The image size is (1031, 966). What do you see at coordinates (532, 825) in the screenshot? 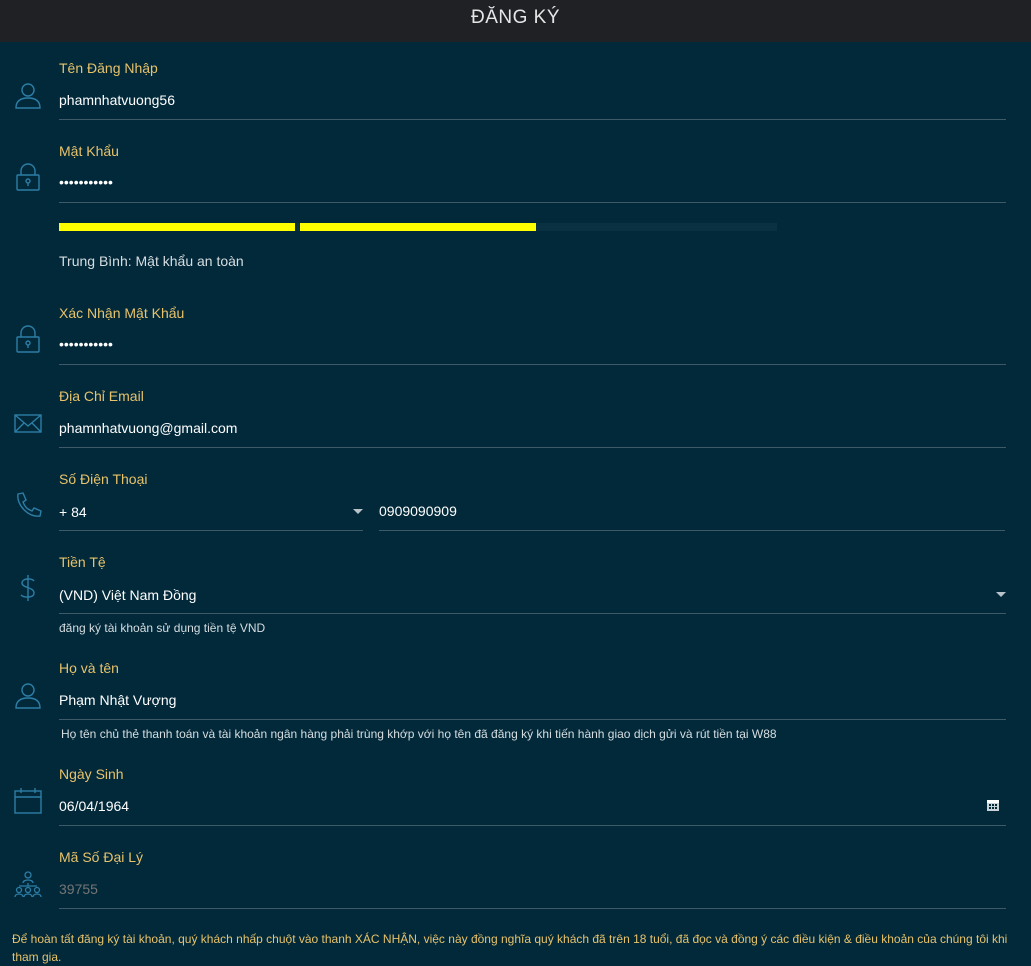
I see `birthday-underline` at bounding box center [532, 825].